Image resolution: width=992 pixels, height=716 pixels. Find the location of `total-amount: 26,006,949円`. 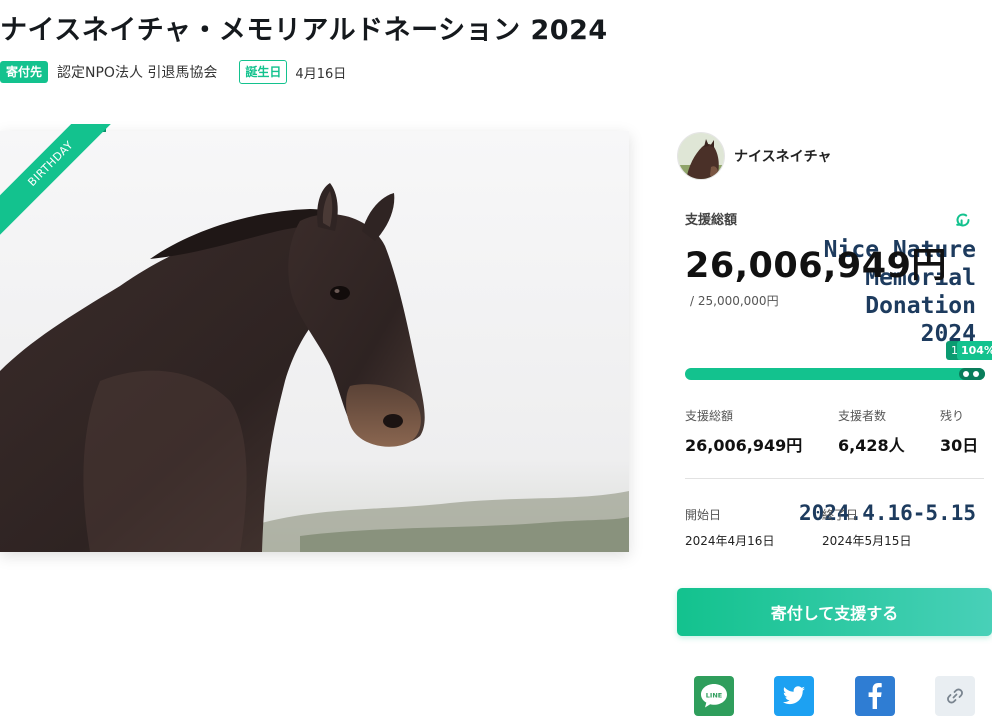

total-amount: 26,006,949円 is located at coordinates (816, 266).